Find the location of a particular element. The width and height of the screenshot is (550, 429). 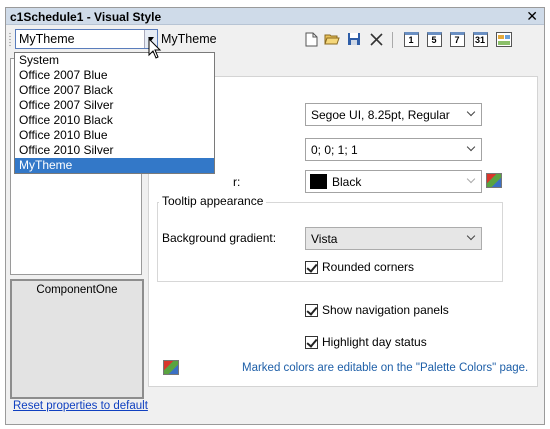

show-nav-panels-label: Show navigation panels is located at coordinates (385, 310).